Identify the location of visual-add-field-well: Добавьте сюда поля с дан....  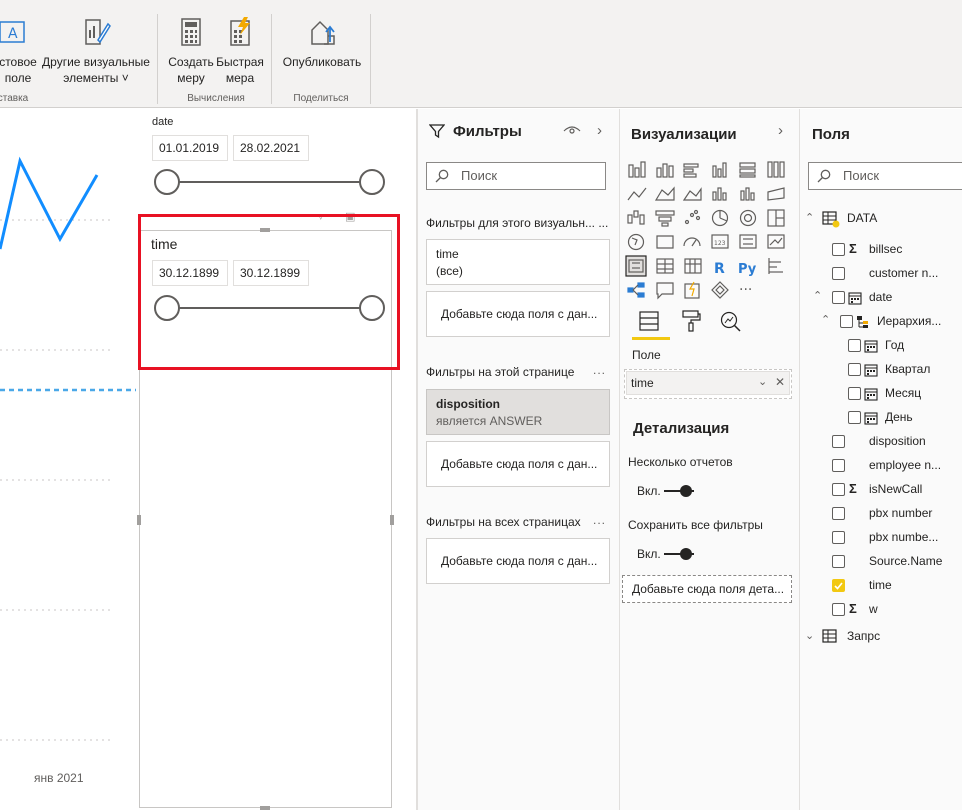
(518, 314).